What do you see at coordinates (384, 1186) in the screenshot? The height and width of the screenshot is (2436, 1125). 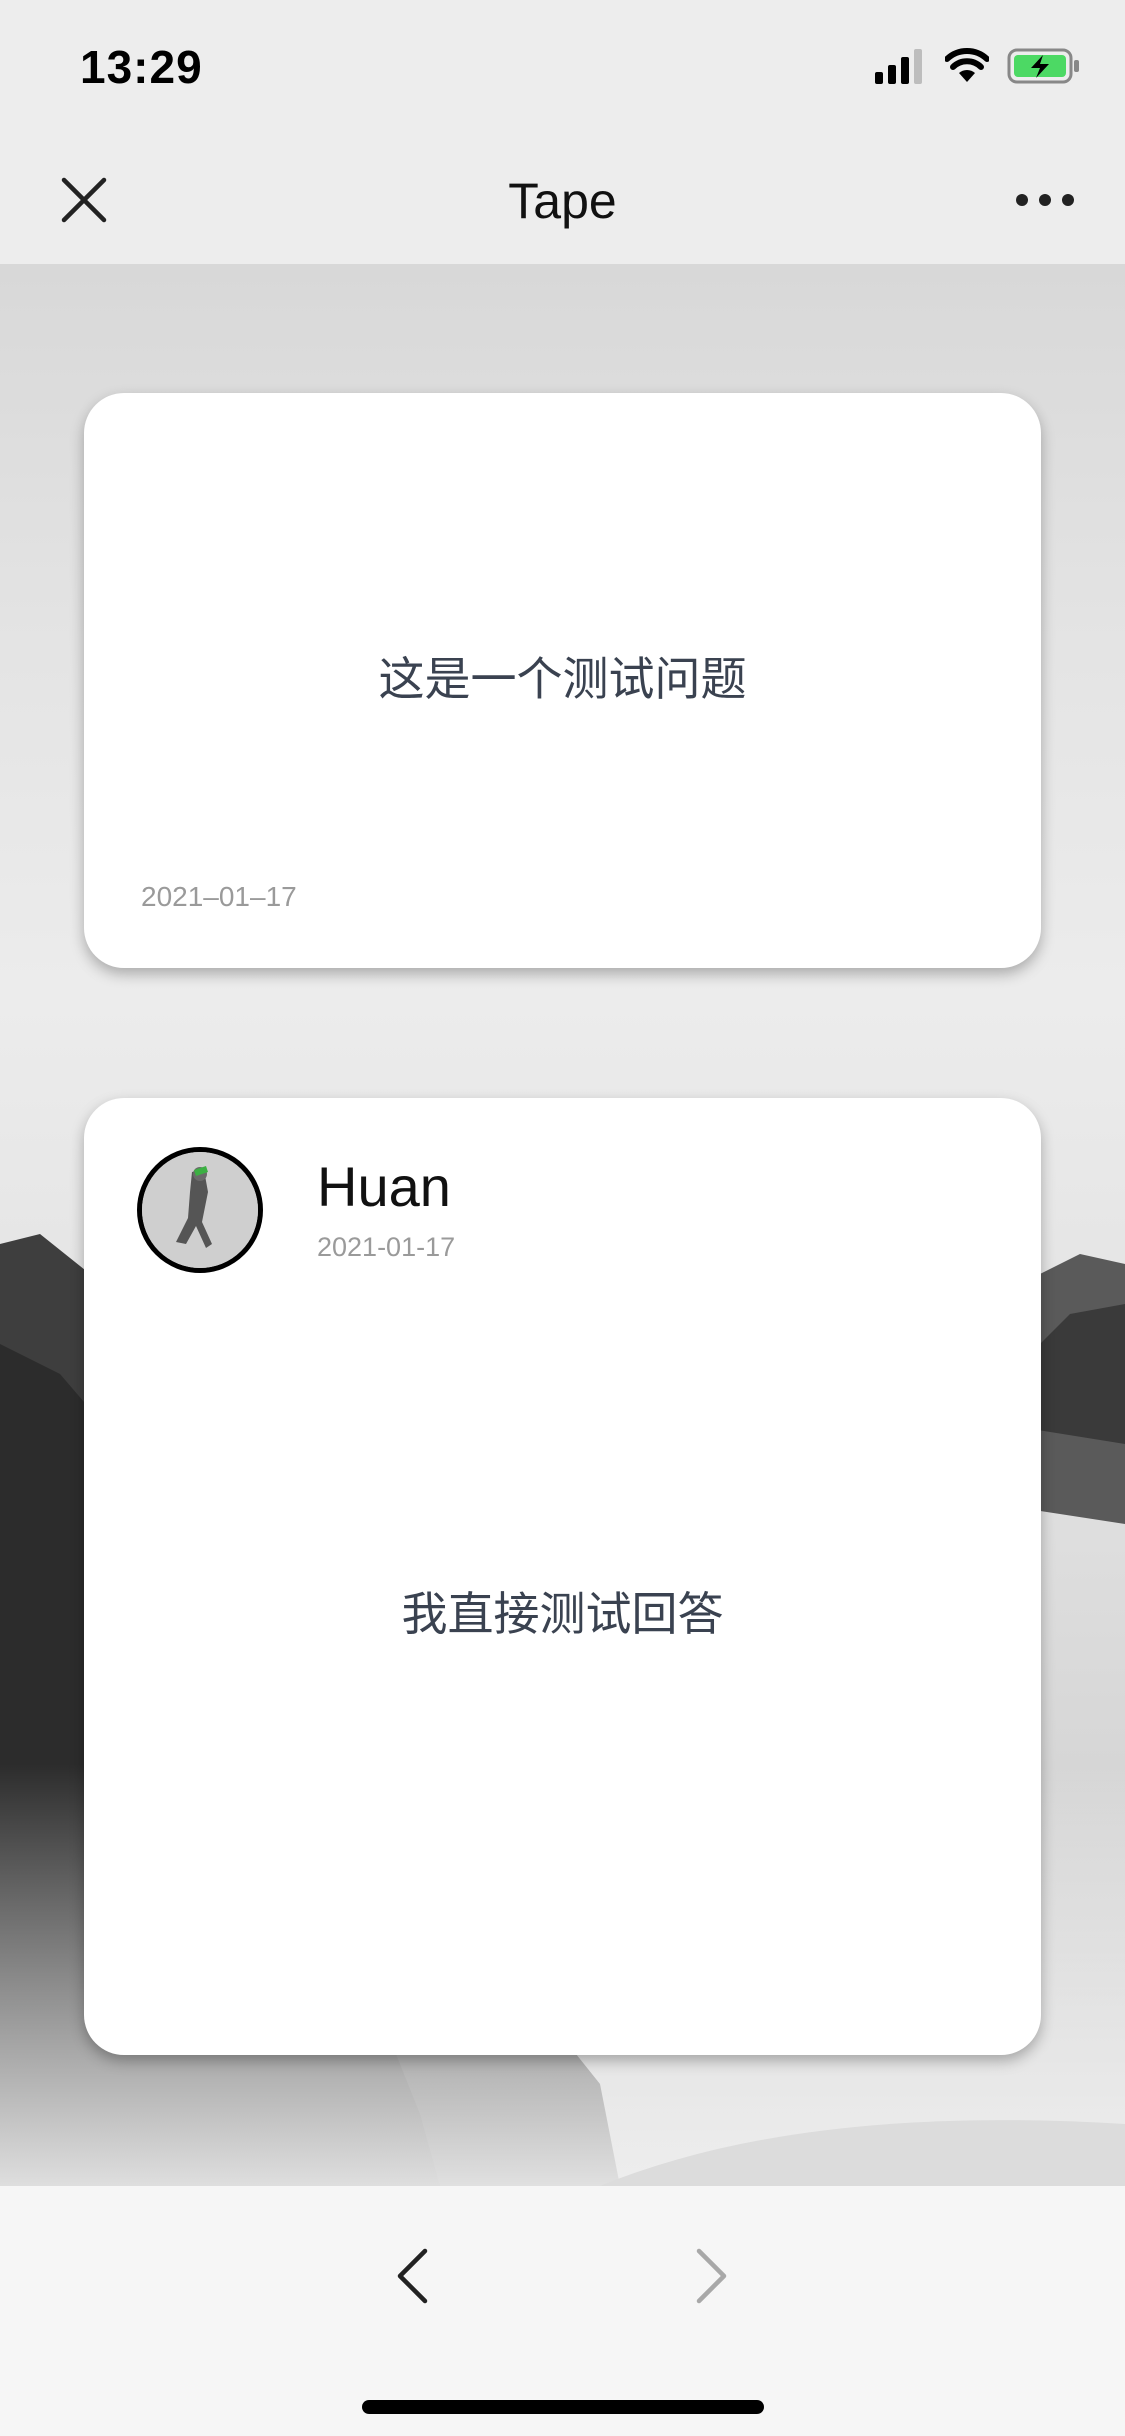 I see `author-name: Huan` at bounding box center [384, 1186].